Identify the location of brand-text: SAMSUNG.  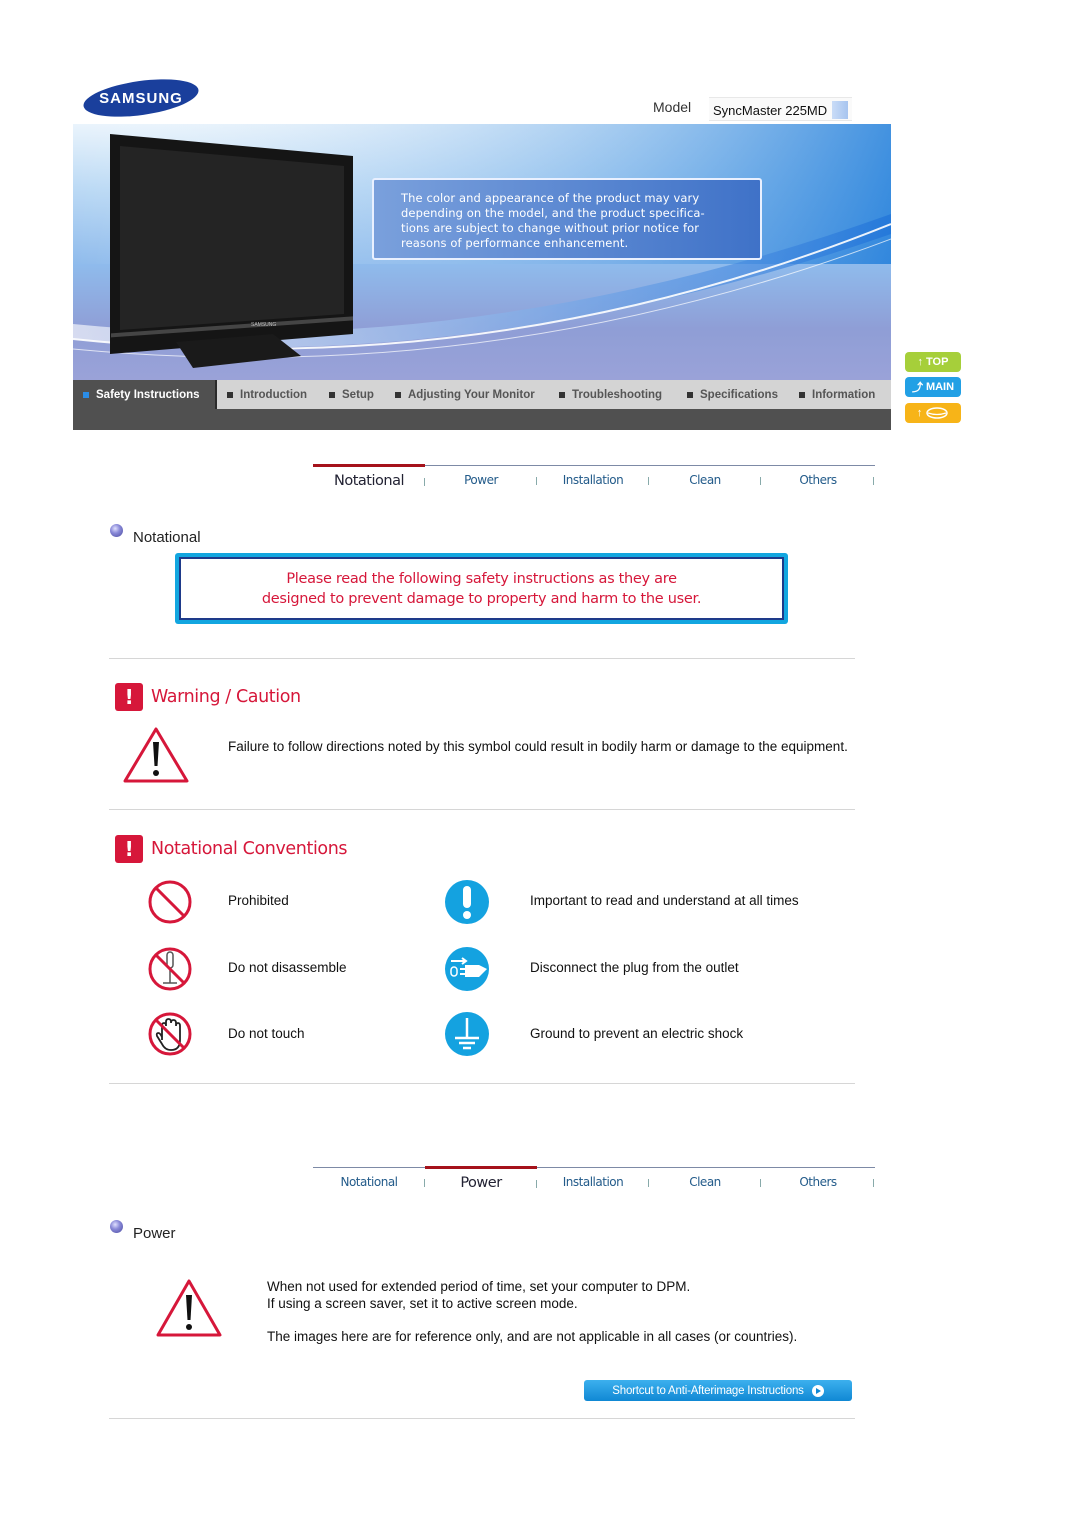
(141, 98).